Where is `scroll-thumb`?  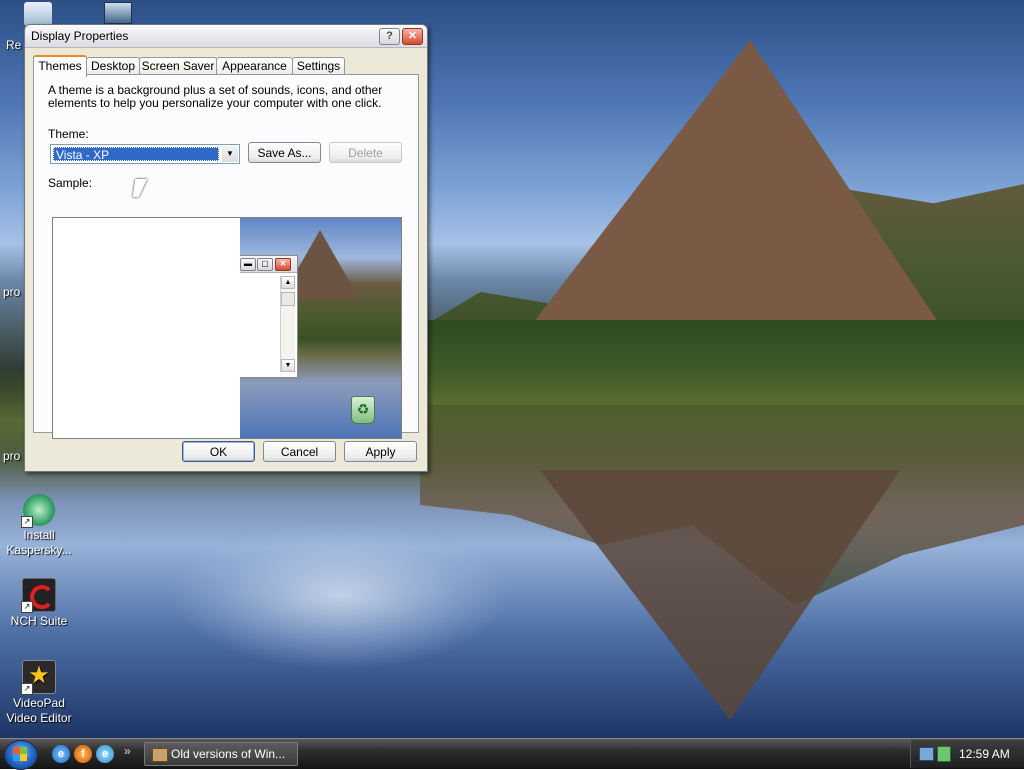
scroll-thumb is located at coordinates (288, 299).